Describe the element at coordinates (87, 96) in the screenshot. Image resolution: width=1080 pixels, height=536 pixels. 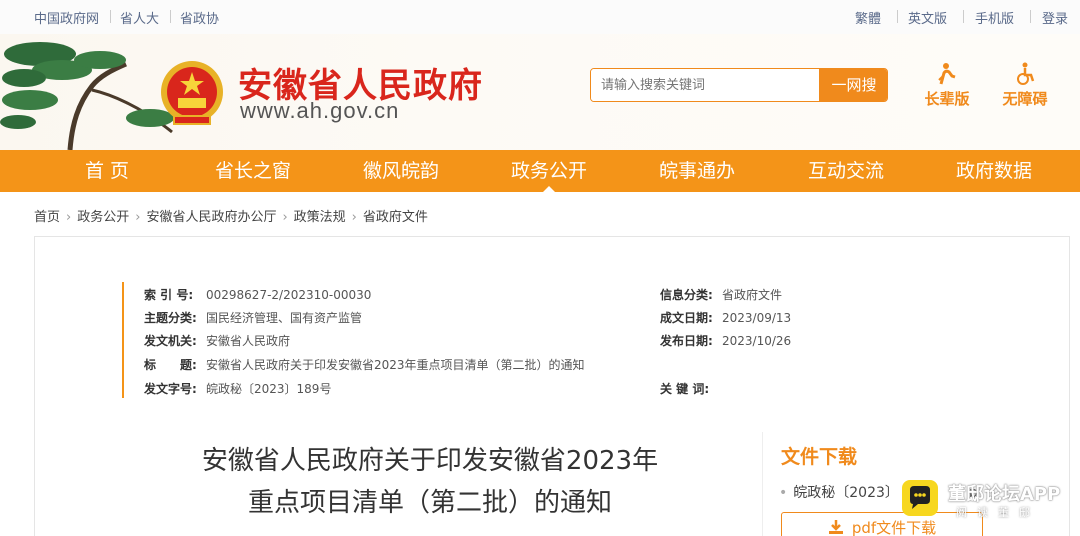
I see `pine-tree-image` at that location.